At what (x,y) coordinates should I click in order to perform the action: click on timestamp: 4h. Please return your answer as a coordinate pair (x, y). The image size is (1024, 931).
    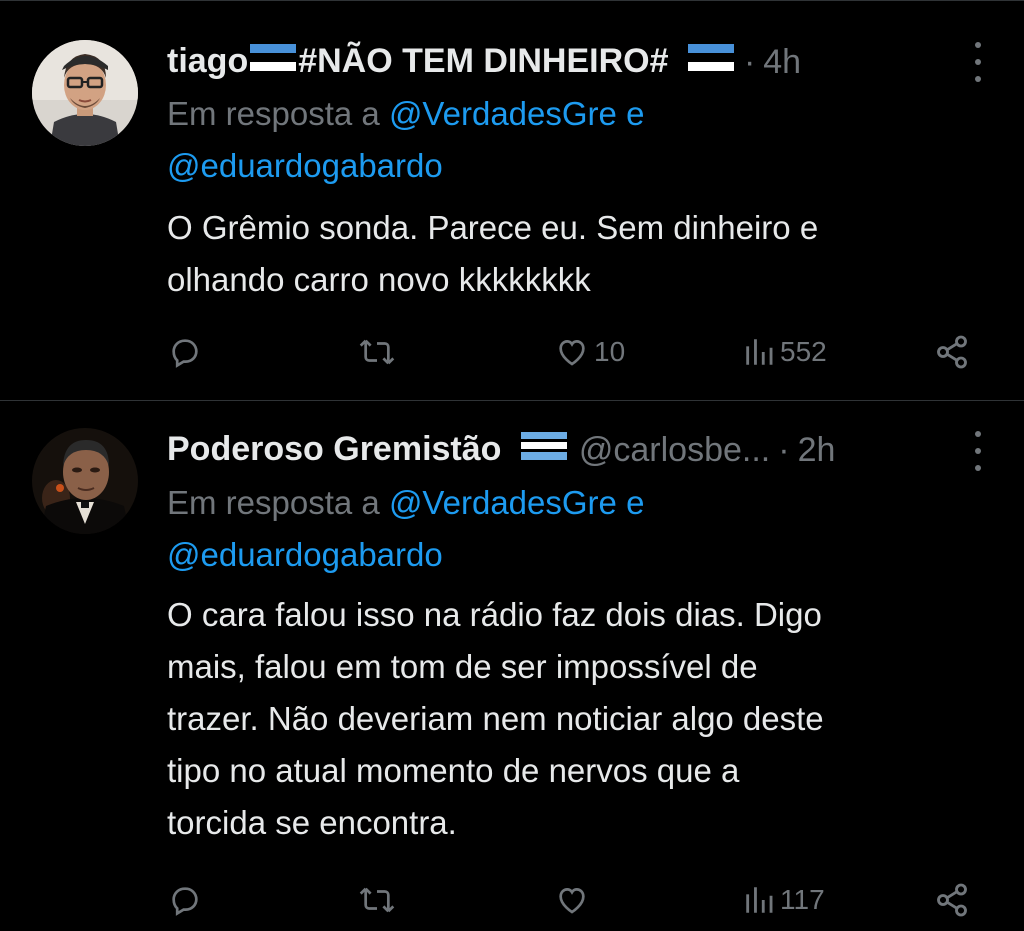
    Looking at the image, I should click on (782, 62).